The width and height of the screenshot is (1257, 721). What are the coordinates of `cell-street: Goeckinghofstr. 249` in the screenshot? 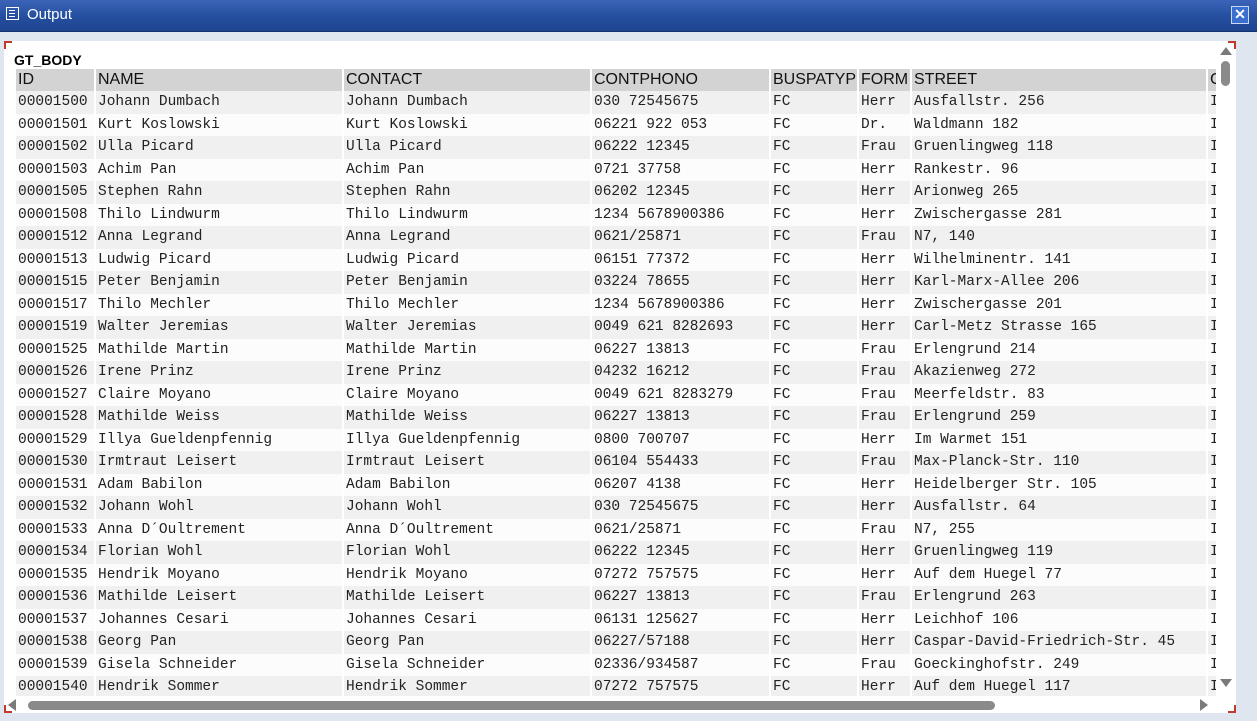 It's located at (1060, 664).